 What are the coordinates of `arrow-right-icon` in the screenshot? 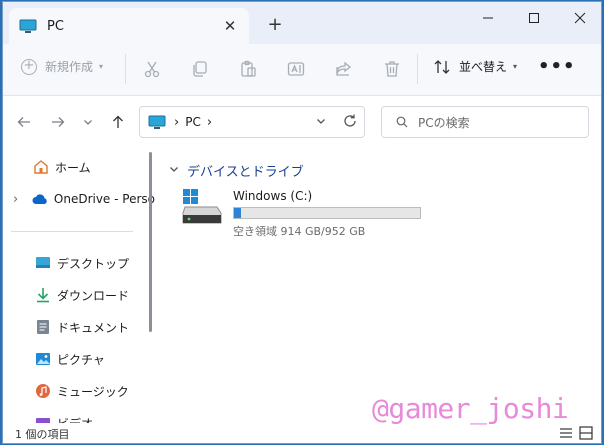 It's located at (58, 122).